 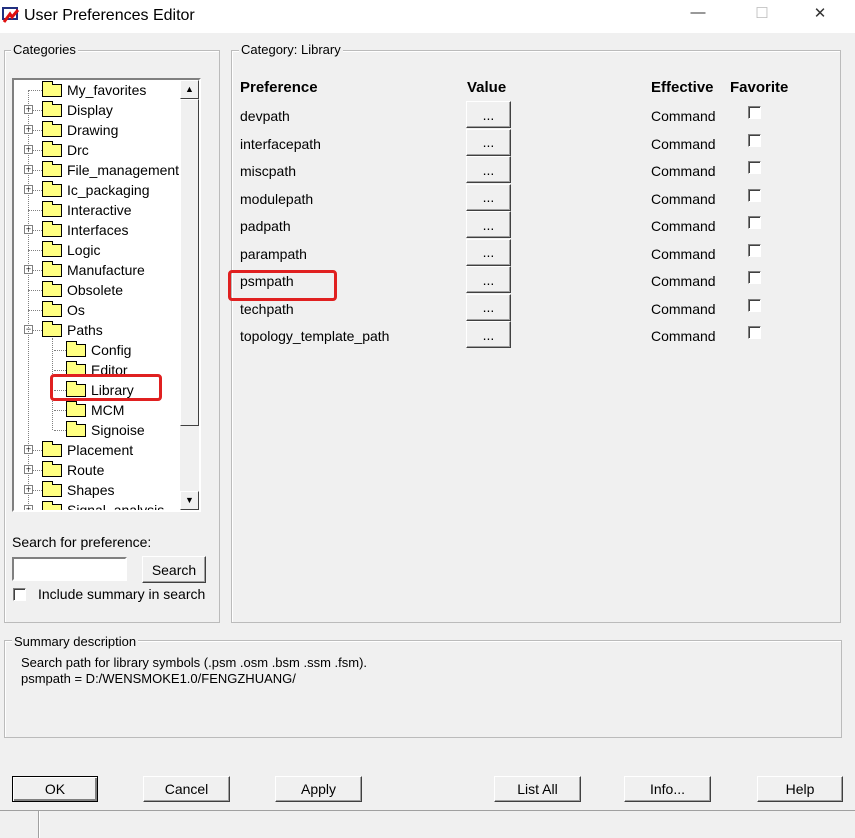 What do you see at coordinates (89, 410) in the screenshot?
I see `tree-item: MCM` at bounding box center [89, 410].